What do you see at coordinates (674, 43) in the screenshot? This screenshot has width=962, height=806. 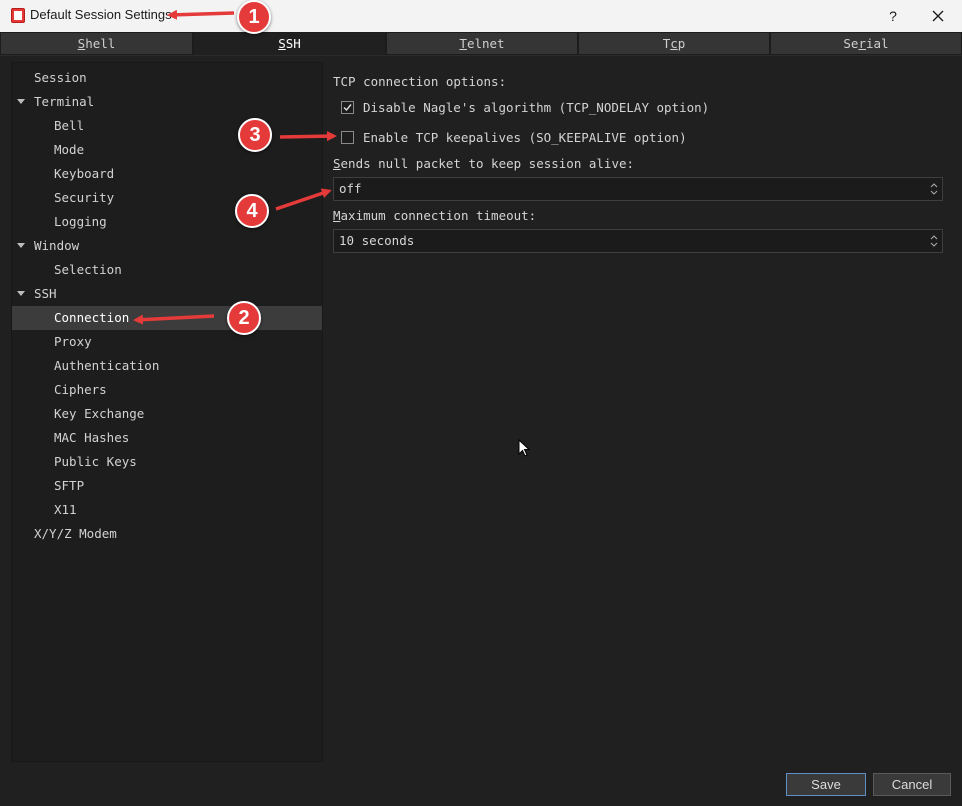 I see `tab-tcp: Tcp` at bounding box center [674, 43].